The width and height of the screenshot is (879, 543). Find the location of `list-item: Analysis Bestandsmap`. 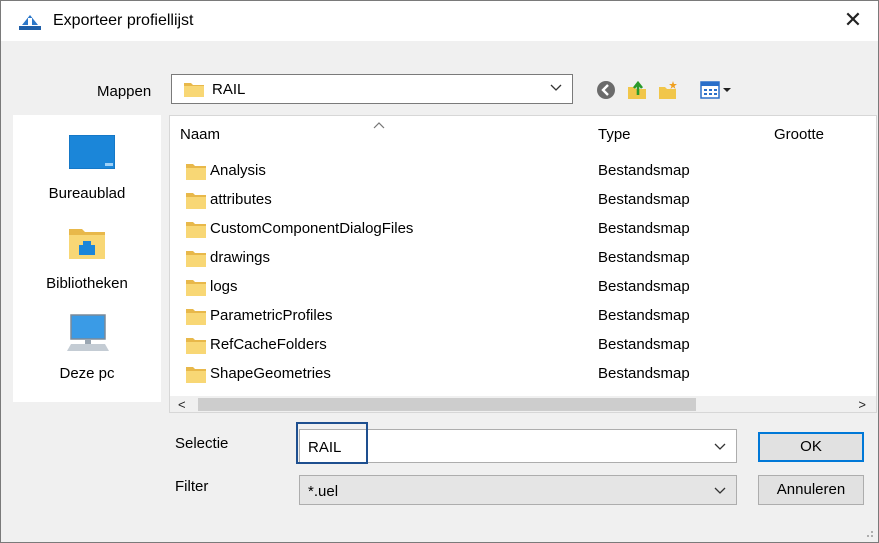

list-item: Analysis Bestandsmap is located at coordinates (520, 171).